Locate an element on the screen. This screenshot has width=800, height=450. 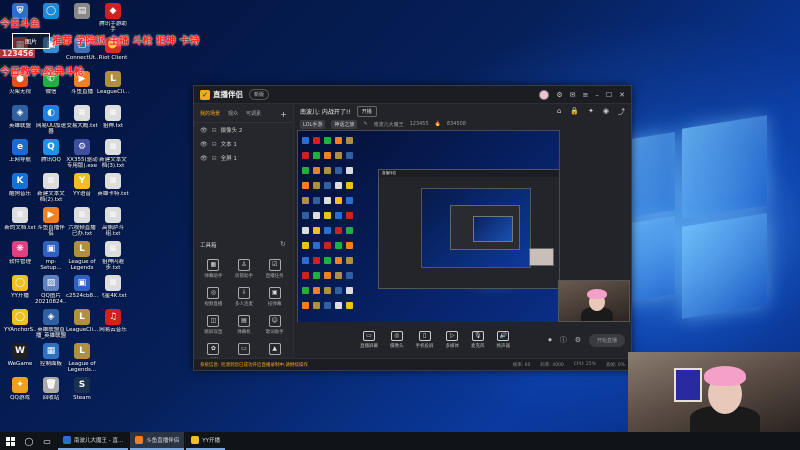
desktop-icon: ≡ 交易大概.txt is located at coordinates (82, 117).